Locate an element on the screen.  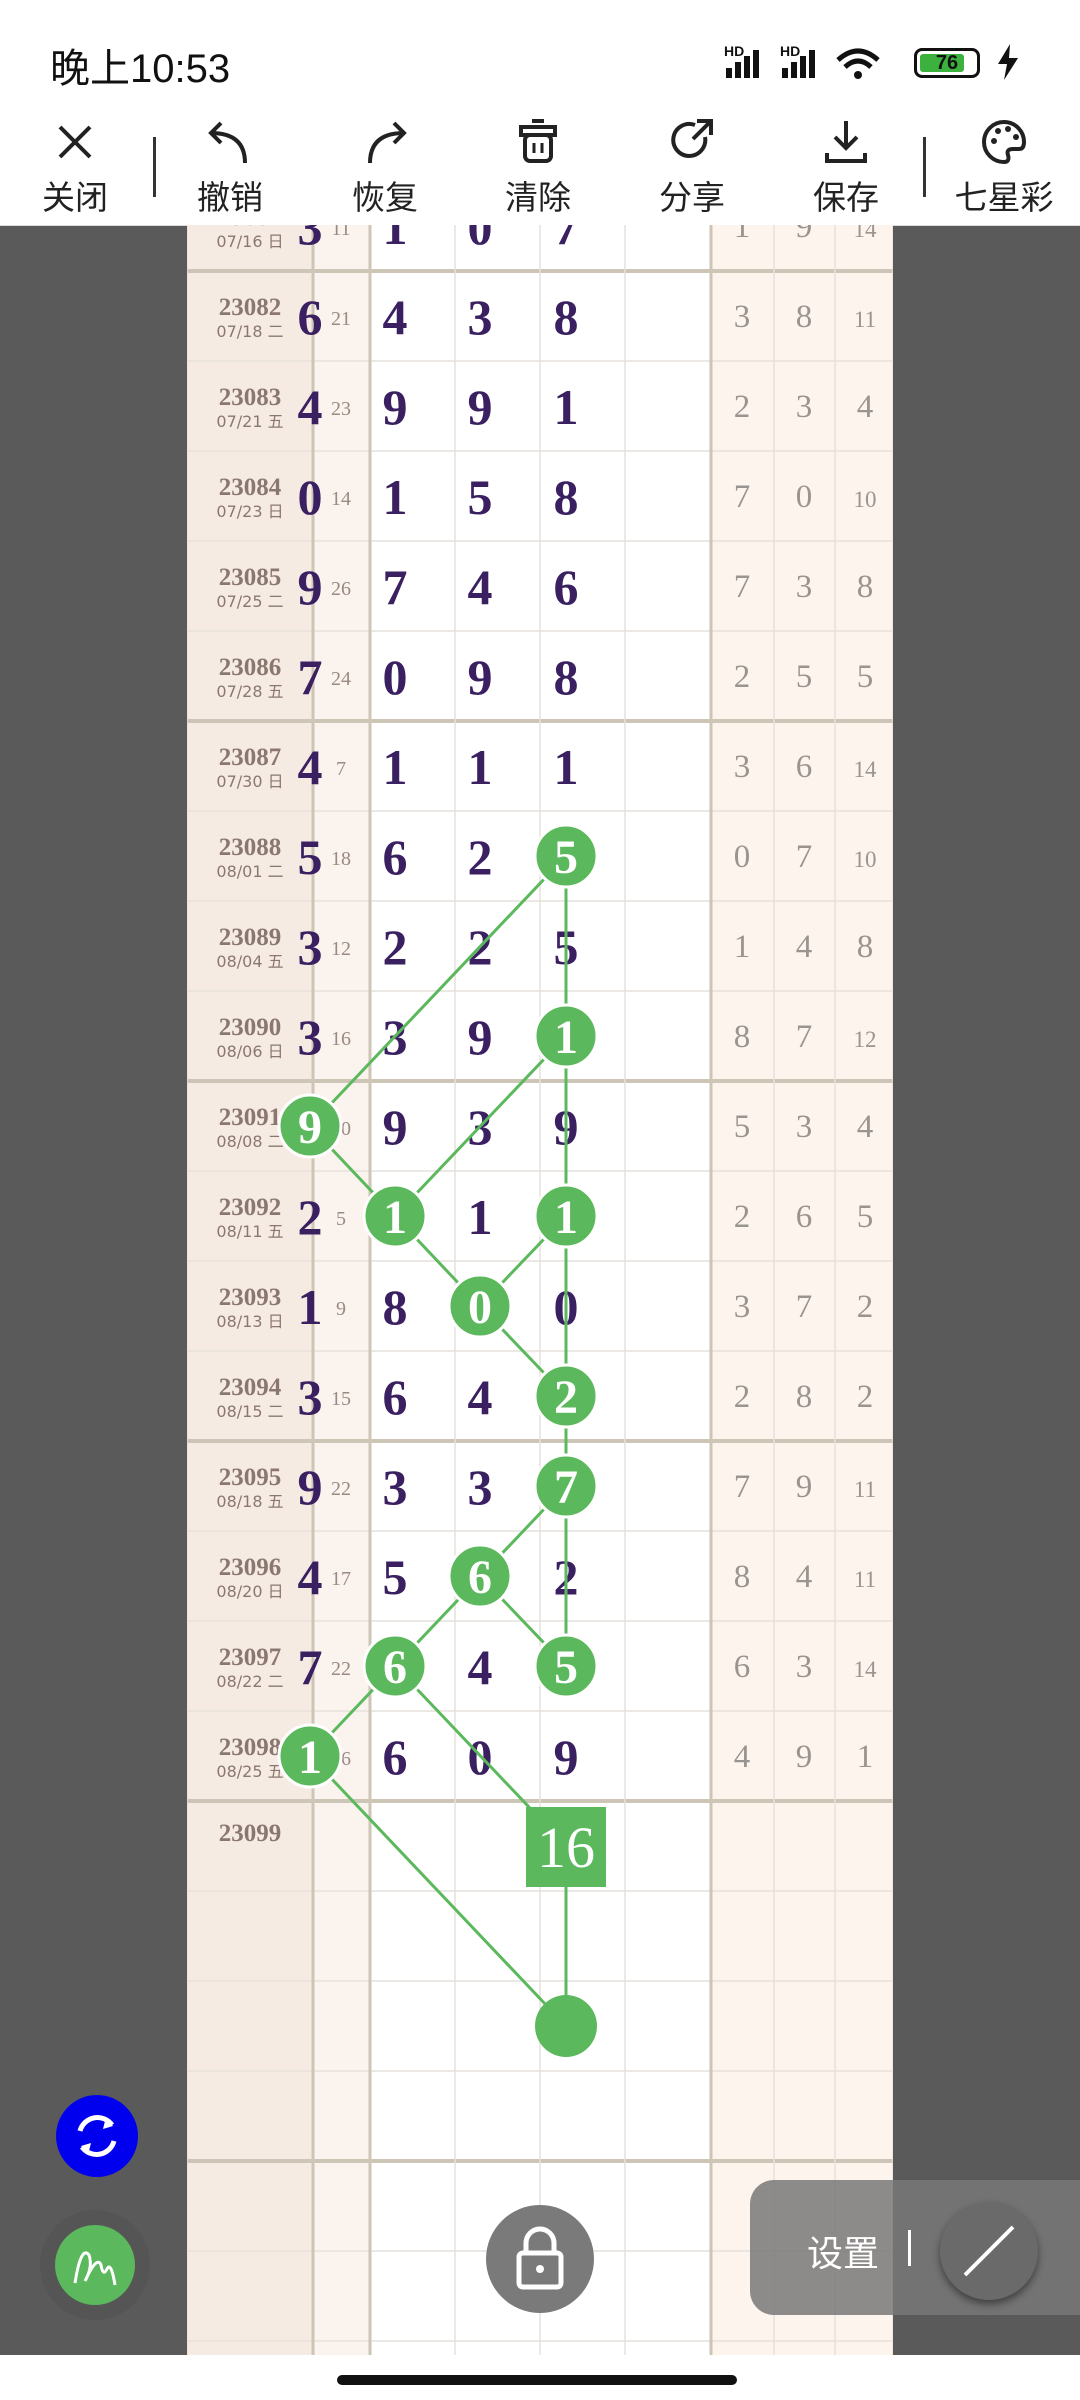
line-tool-button is located at coordinates (989, 2251).